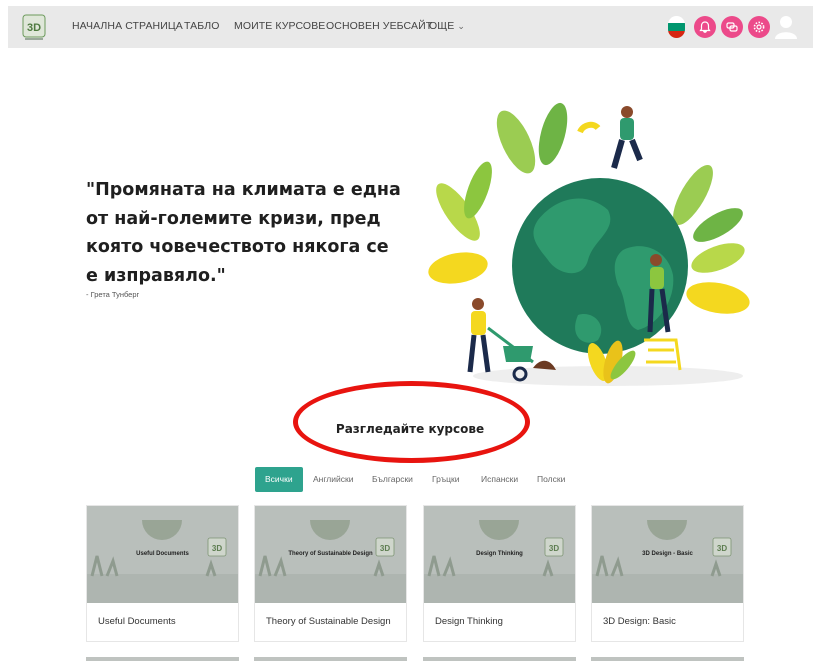  What do you see at coordinates (202, 26) in the screenshot?
I see `nav-dashboard: ТАБЛО` at bounding box center [202, 26].